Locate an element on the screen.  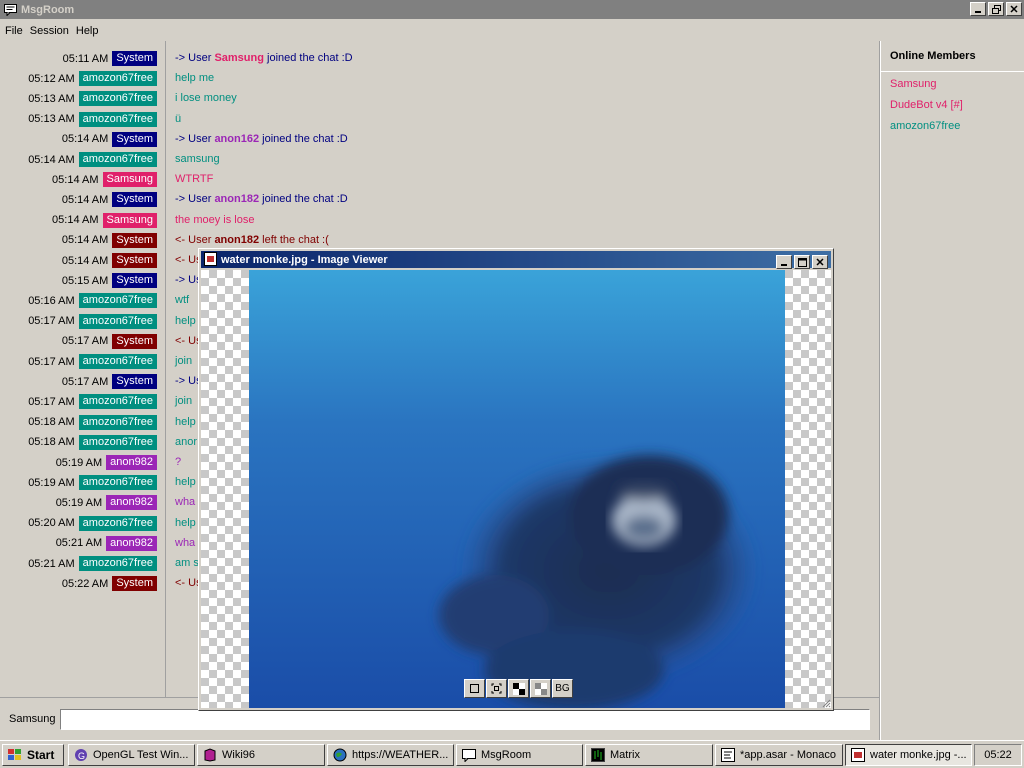
message-prefix: <- User is located at coordinates (195, 239).